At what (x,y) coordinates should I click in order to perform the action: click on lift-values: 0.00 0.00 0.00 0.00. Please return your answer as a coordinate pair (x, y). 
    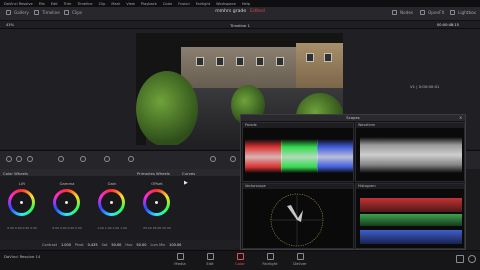
    Looking at the image, I should click on (22, 228).